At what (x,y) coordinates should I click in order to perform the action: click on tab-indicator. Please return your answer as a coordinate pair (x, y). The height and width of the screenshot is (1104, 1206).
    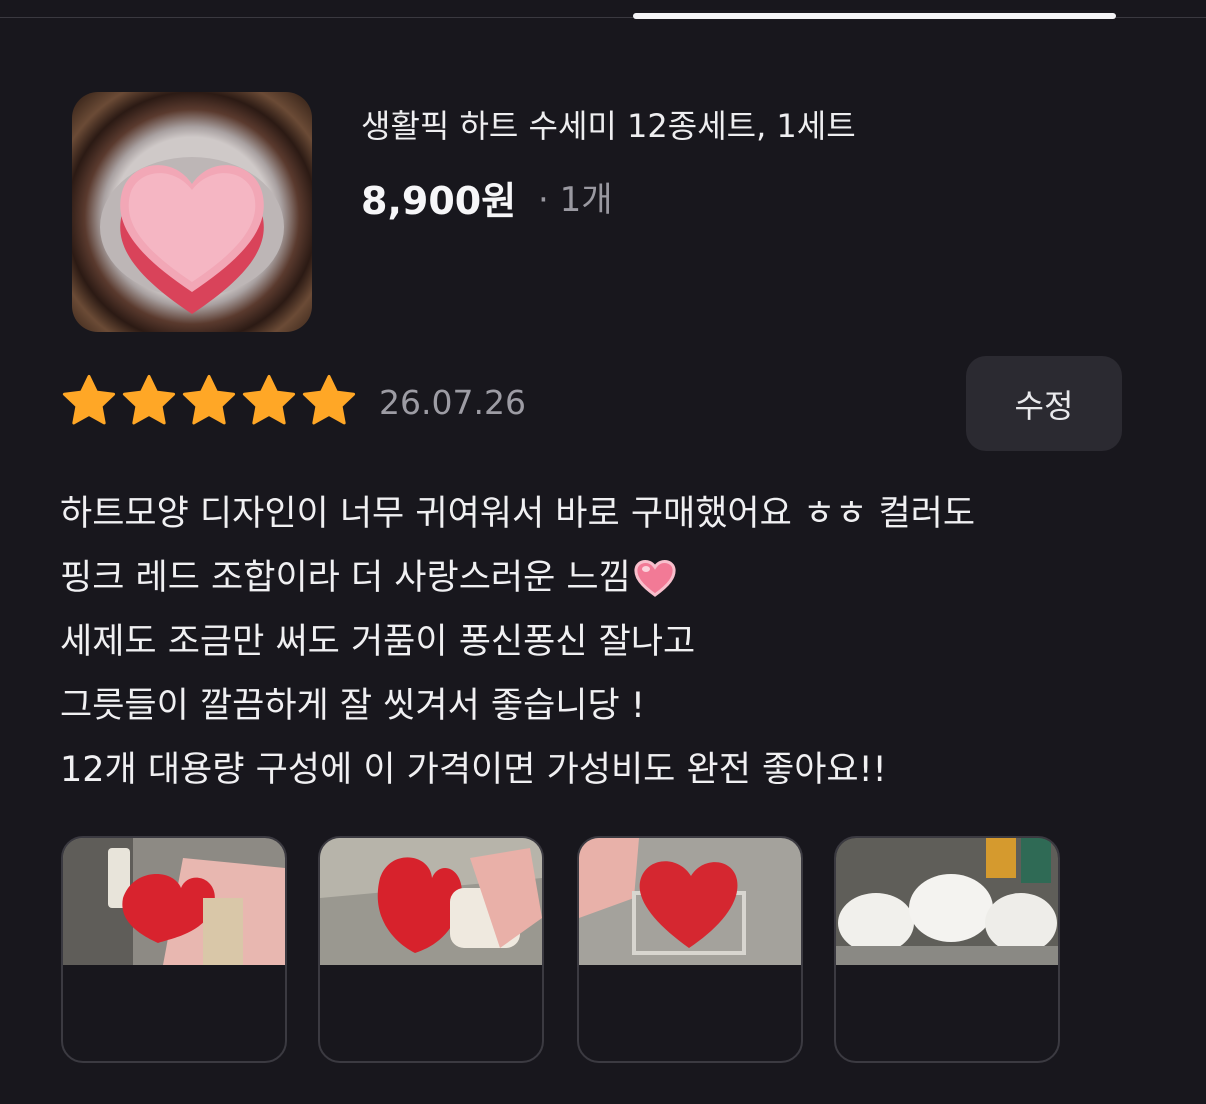
    Looking at the image, I should click on (874, 16).